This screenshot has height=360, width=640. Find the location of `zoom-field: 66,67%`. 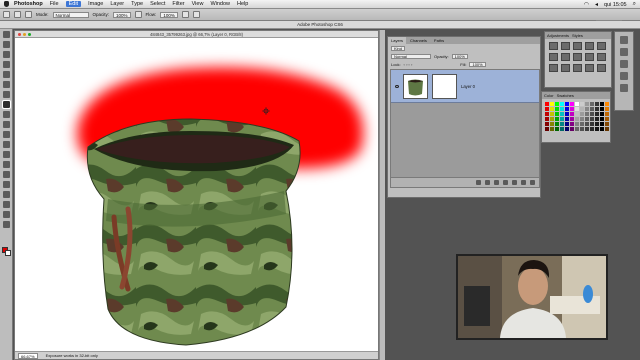

zoom-field: 66,67% is located at coordinates (28, 355).